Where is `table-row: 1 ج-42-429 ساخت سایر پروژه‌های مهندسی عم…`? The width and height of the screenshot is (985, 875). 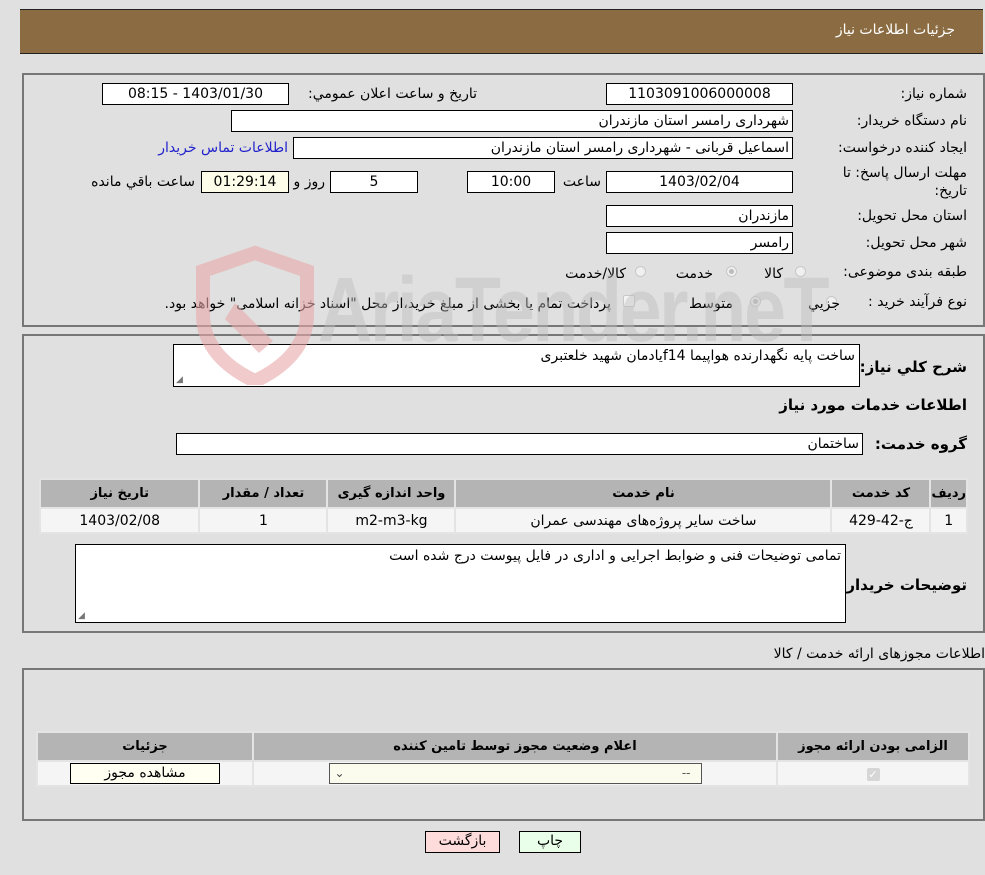
table-row: 1 ج-42-429 ساخت سایر پروژه‌های مهندسی عم… is located at coordinates (503, 520).